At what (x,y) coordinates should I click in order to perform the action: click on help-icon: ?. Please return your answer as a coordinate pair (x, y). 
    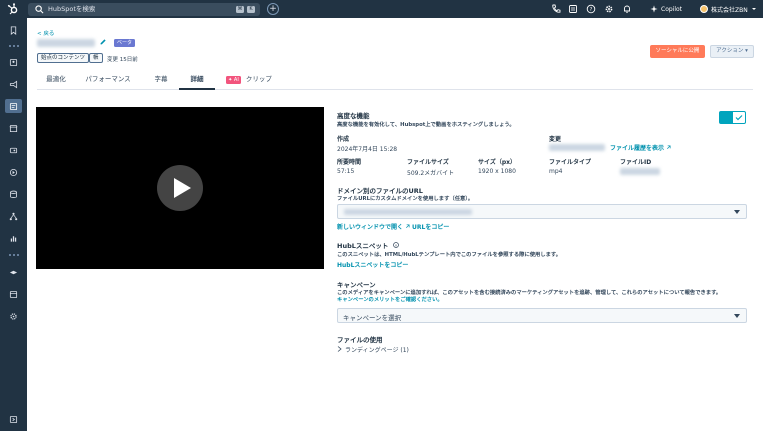
    Looking at the image, I should click on (591, 9).